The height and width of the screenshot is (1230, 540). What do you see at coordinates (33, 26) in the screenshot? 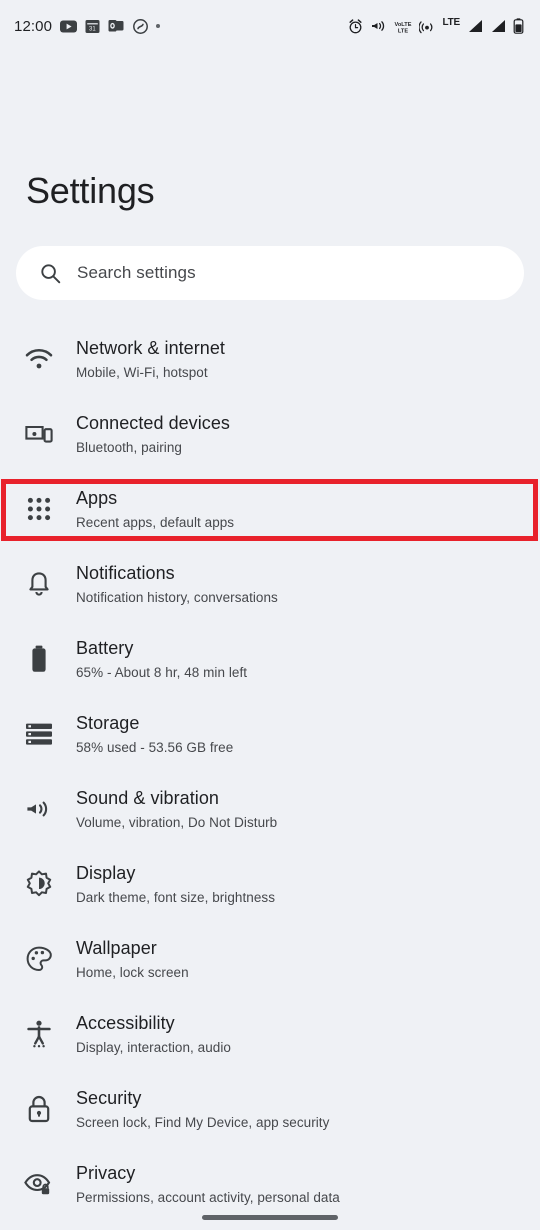
I see `status-clock: 12:00` at bounding box center [33, 26].